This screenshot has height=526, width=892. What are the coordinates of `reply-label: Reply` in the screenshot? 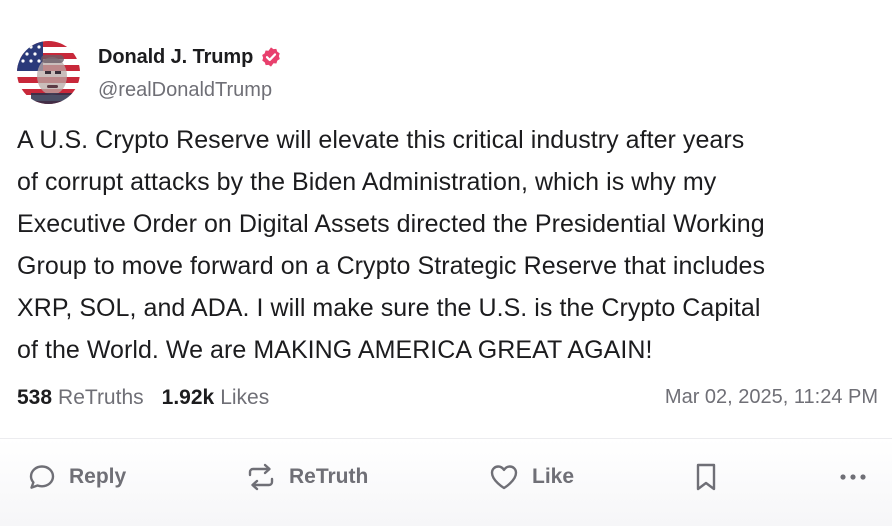 It's located at (98, 476).